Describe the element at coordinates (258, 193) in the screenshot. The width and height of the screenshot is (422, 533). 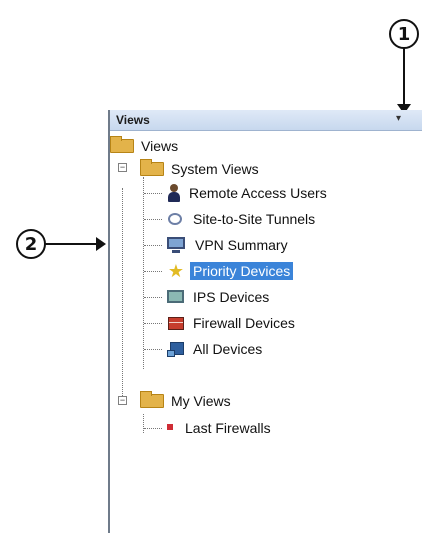
I see `tree-item-label: Remote Access Users` at that location.